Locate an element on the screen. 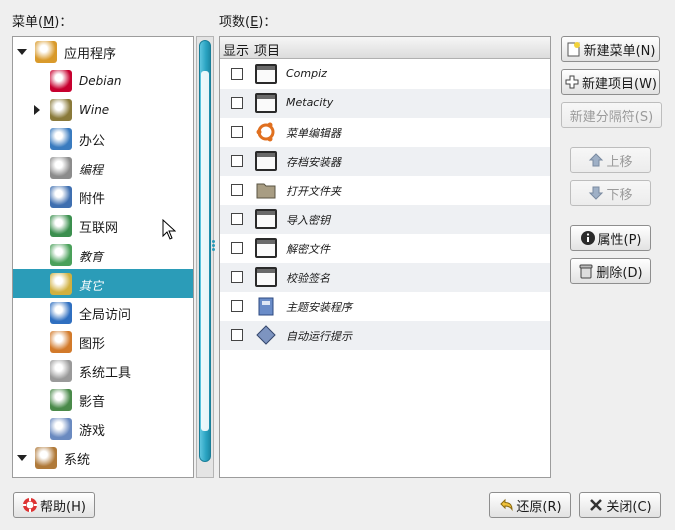  tree-item: 应用程序 is located at coordinates (103, 51).